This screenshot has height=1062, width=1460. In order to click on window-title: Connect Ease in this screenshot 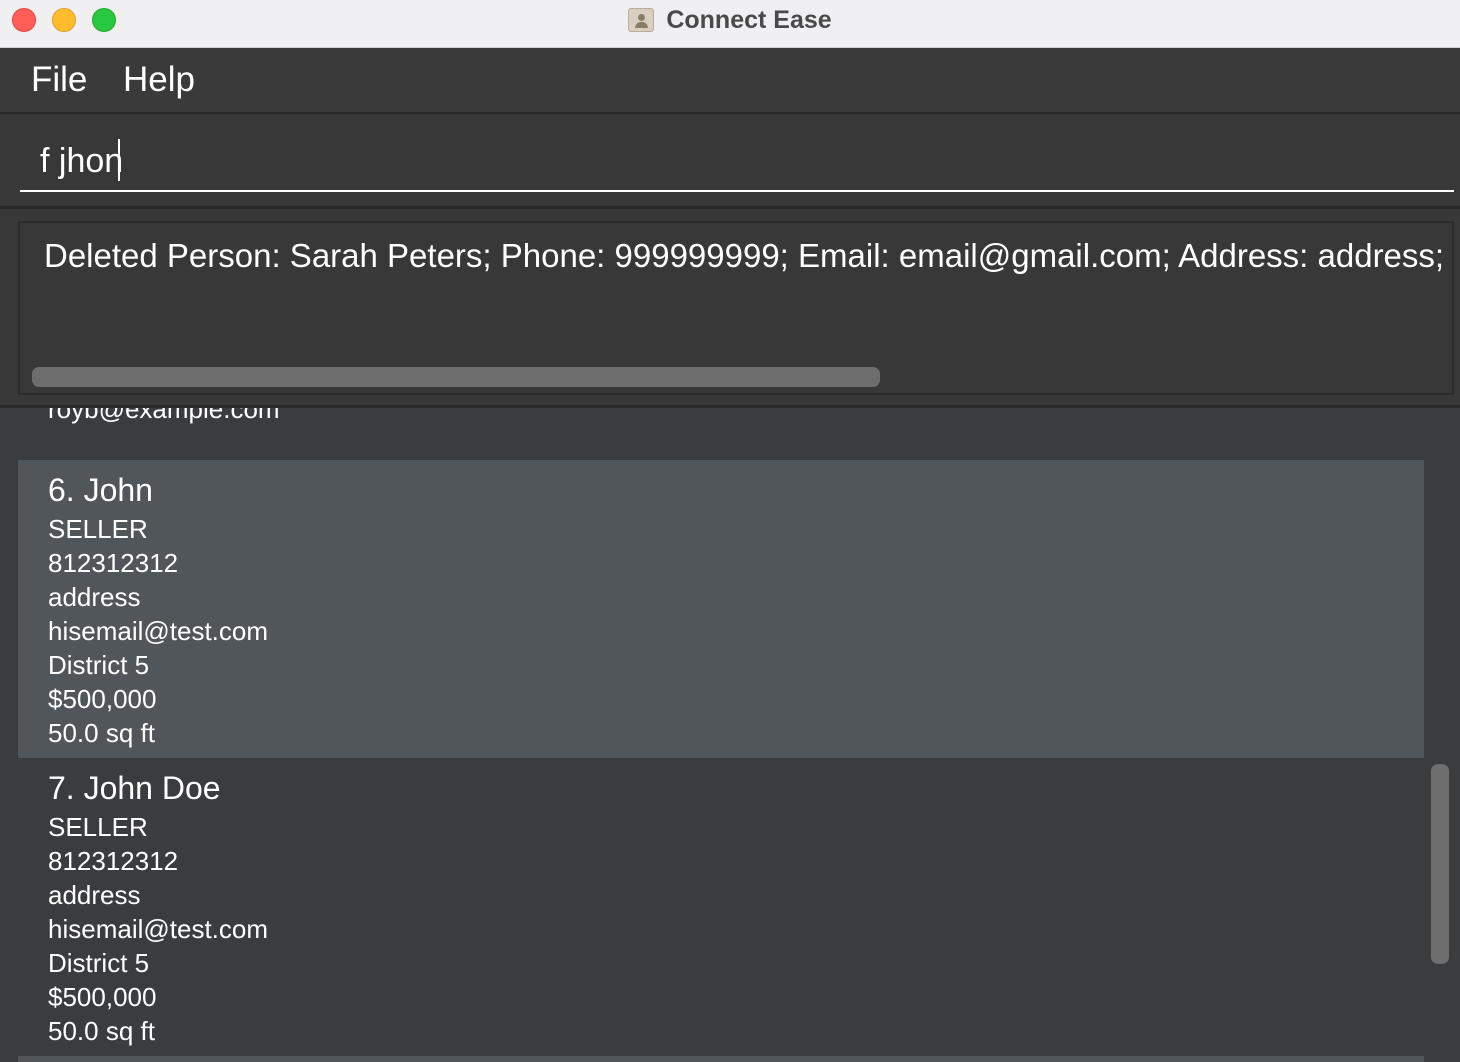, I will do `click(749, 19)`.